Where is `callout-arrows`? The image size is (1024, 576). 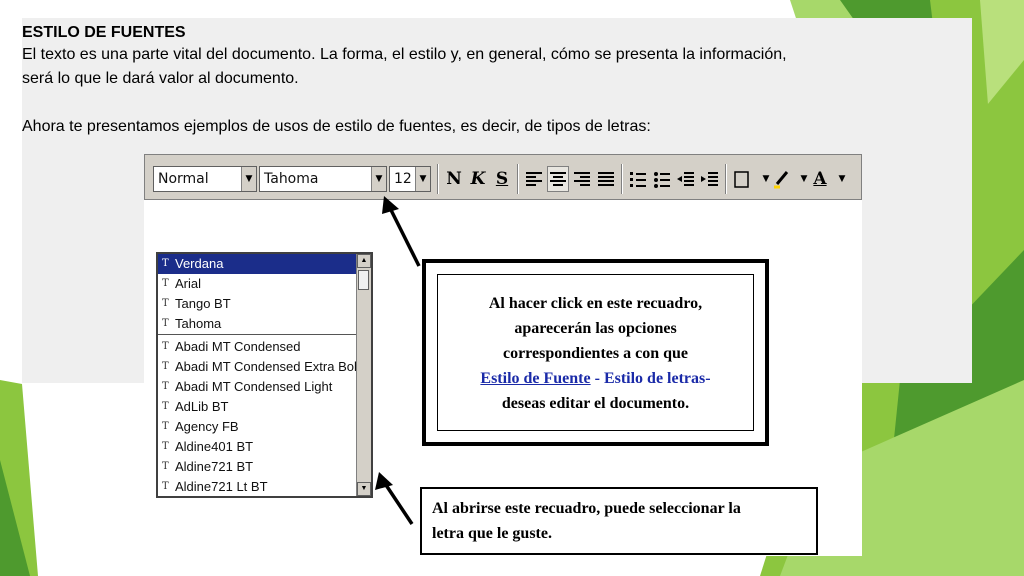
callout-arrows is located at coordinates (398, 360).